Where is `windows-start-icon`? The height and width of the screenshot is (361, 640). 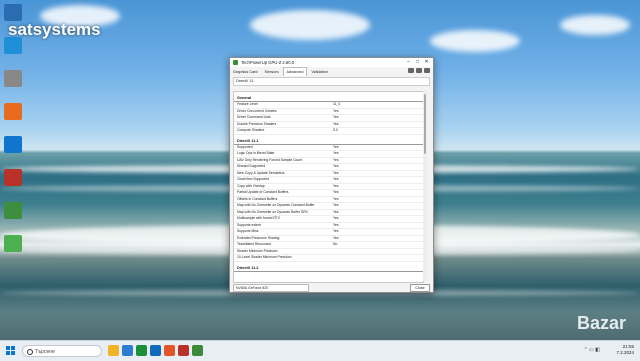 windows-start-icon is located at coordinates (11, 351).